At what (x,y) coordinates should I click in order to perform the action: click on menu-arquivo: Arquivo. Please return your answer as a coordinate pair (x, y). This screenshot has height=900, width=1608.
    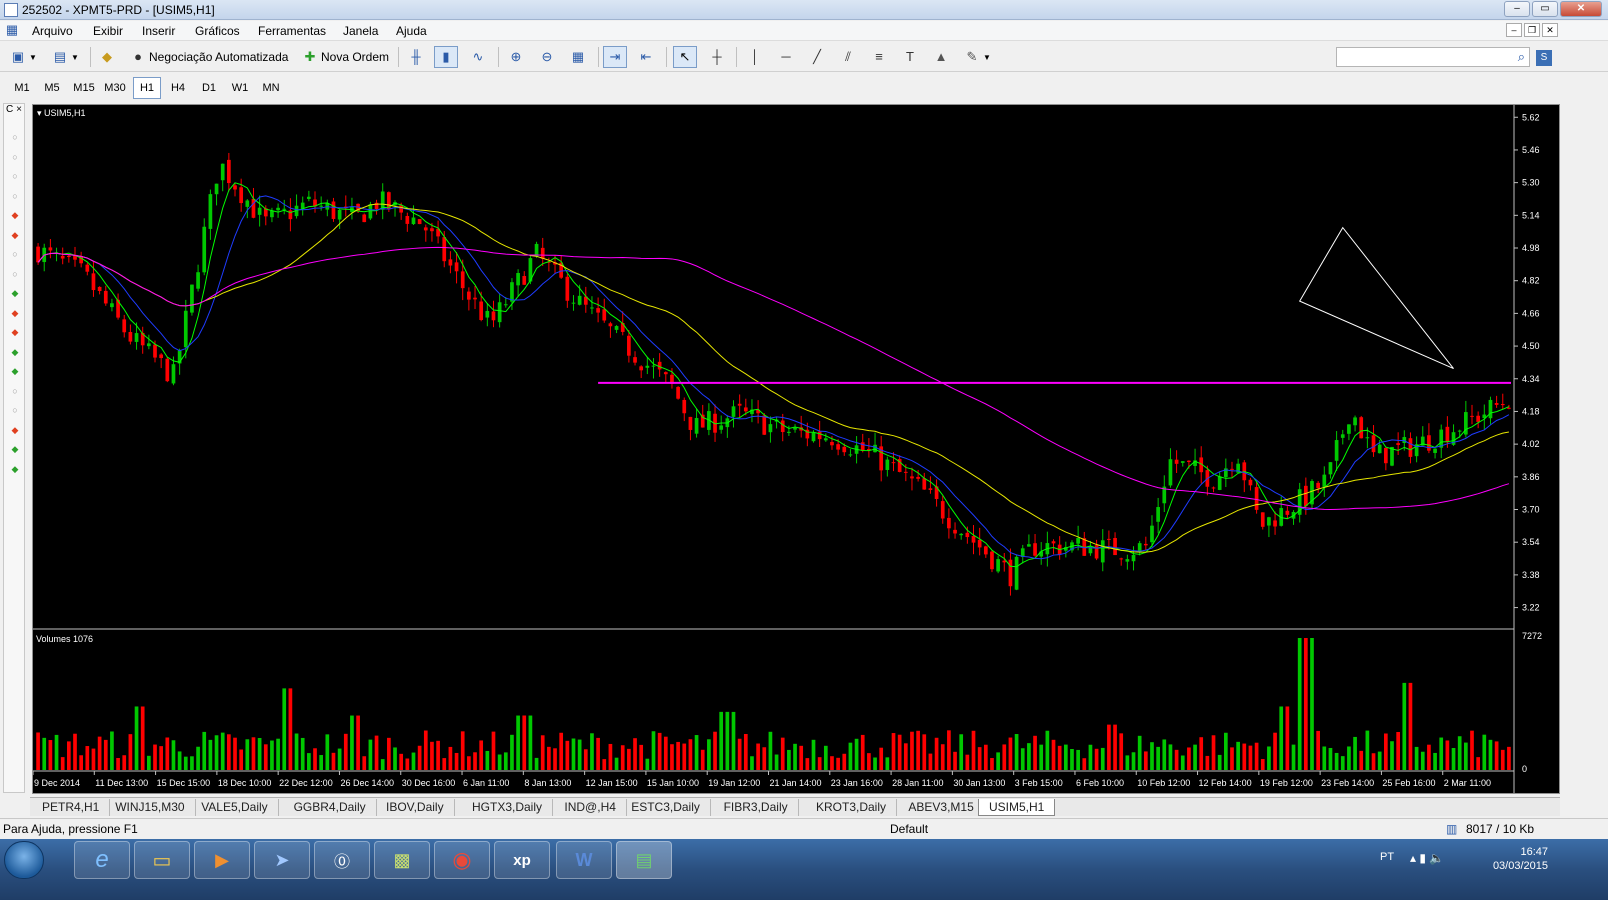
    Looking at the image, I should click on (52, 31).